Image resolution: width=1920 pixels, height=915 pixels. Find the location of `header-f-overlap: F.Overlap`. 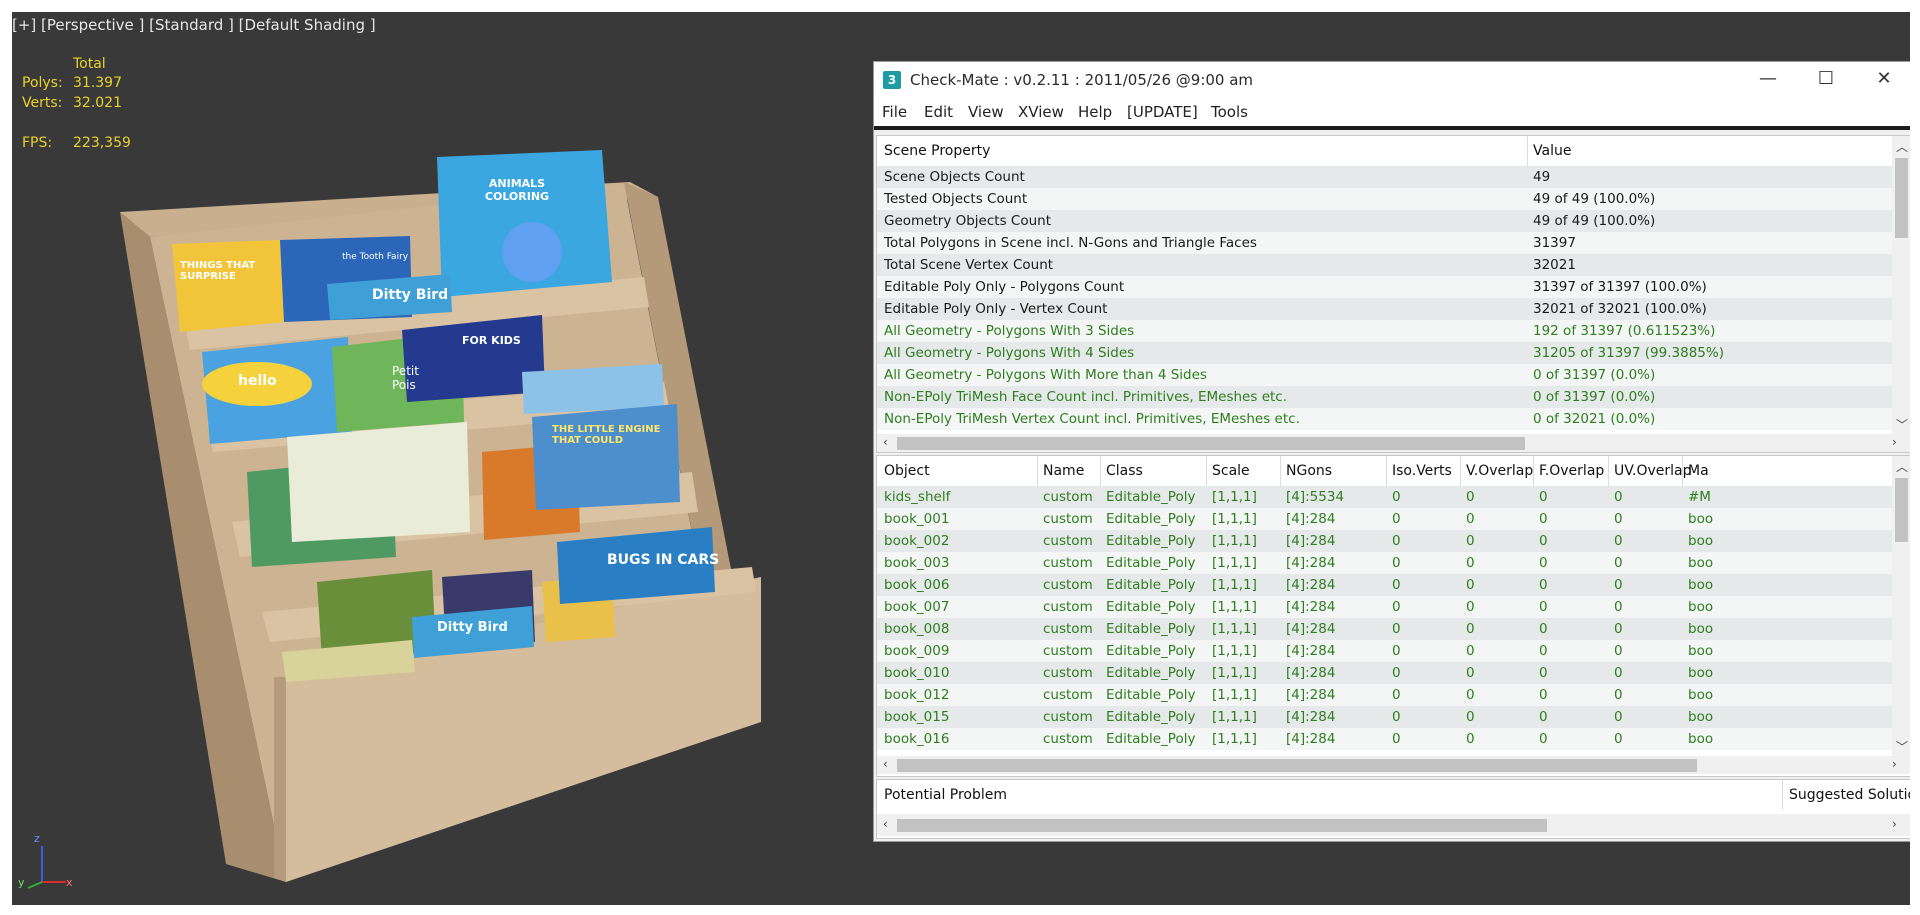

header-f-overlap: F.Overlap is located at coordinates (1571, 471).